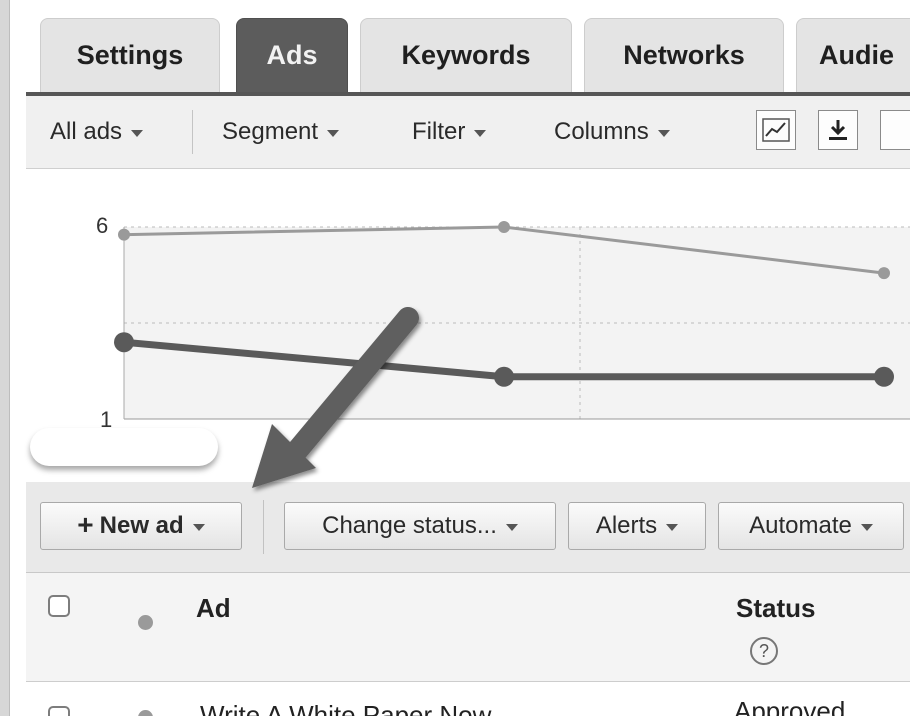 Image resolution: width=910 pixels, height=716 pixels. I want to click on tab-settings: Settings, so click(130, 55).